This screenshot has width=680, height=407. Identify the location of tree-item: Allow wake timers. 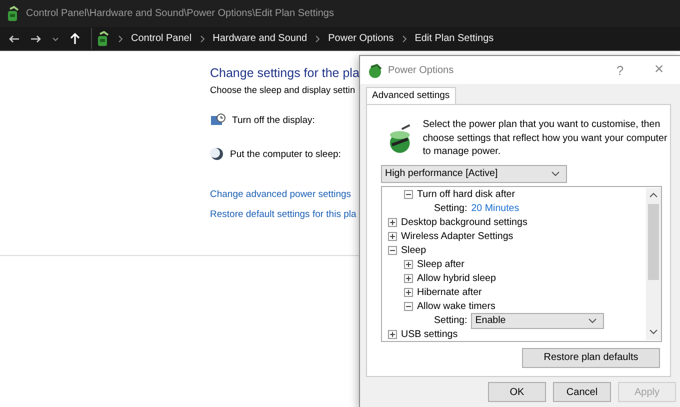
(514, 307).